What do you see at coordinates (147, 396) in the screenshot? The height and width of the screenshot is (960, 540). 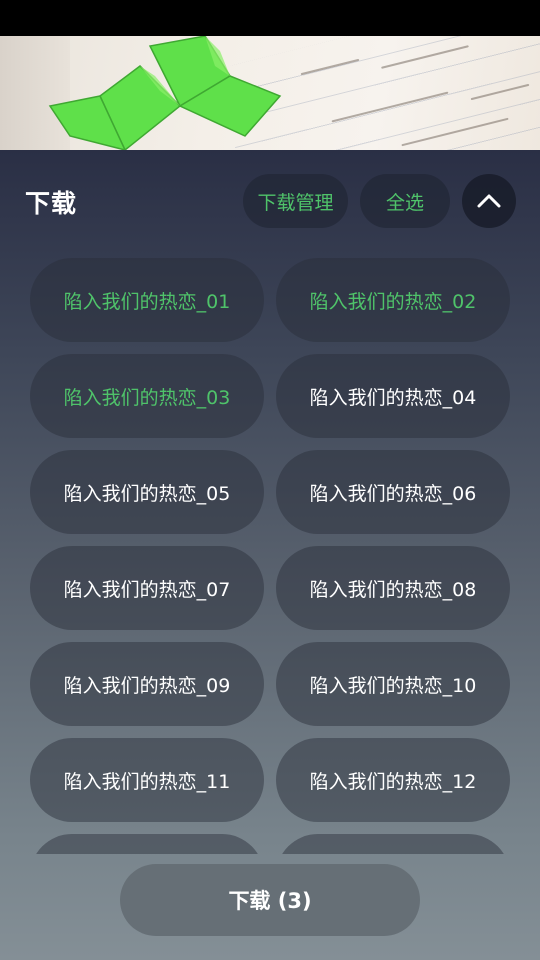 I see `episode-item: 陷入我们的热恋_03` at bounding box center [147, 396].